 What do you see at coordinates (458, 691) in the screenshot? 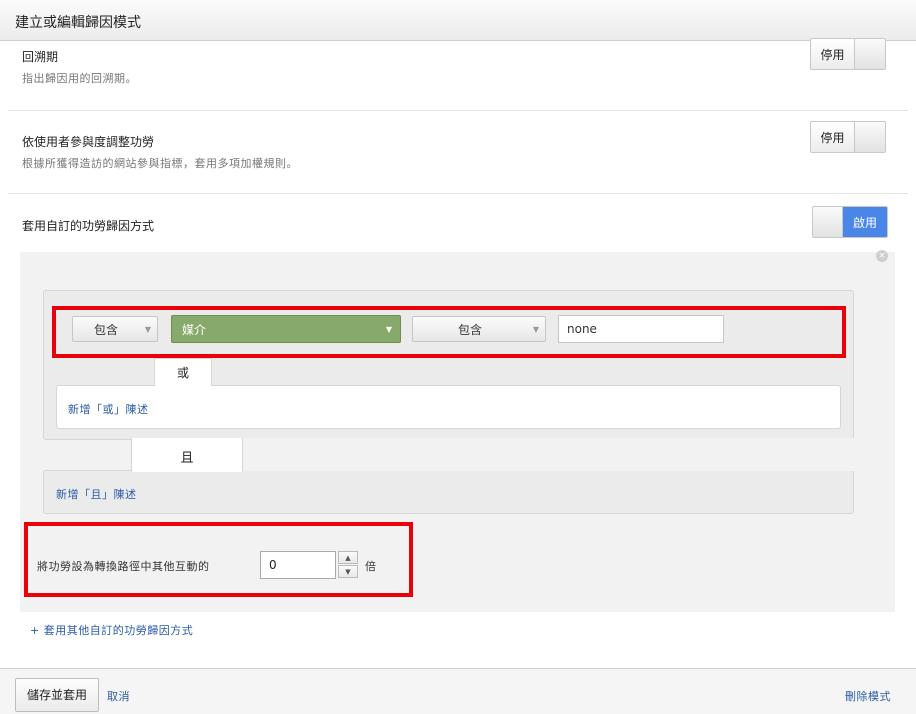
I see `dialog-footer` at bounding box center [458, 691].